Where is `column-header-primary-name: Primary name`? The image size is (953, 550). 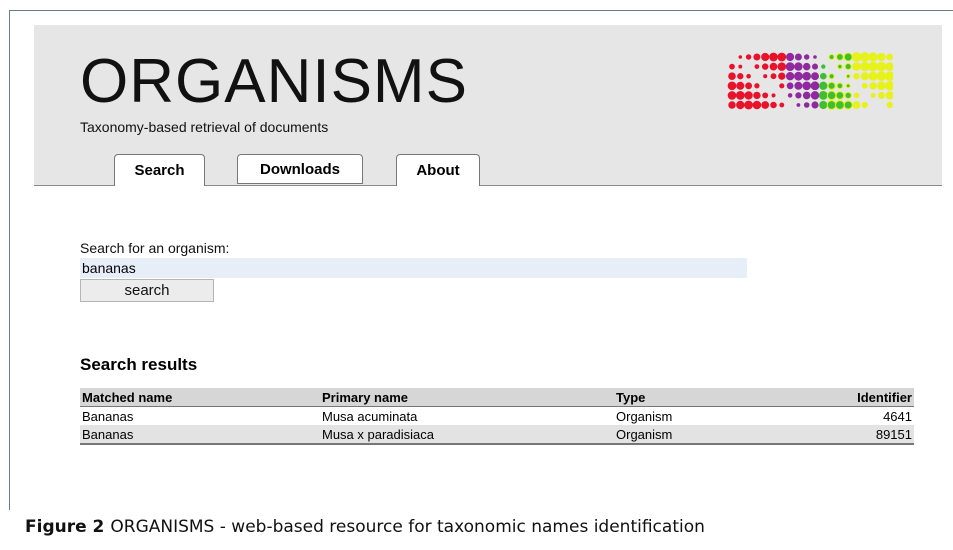 column-header-primary-name: Primary name is located at coordinates (467, 397).